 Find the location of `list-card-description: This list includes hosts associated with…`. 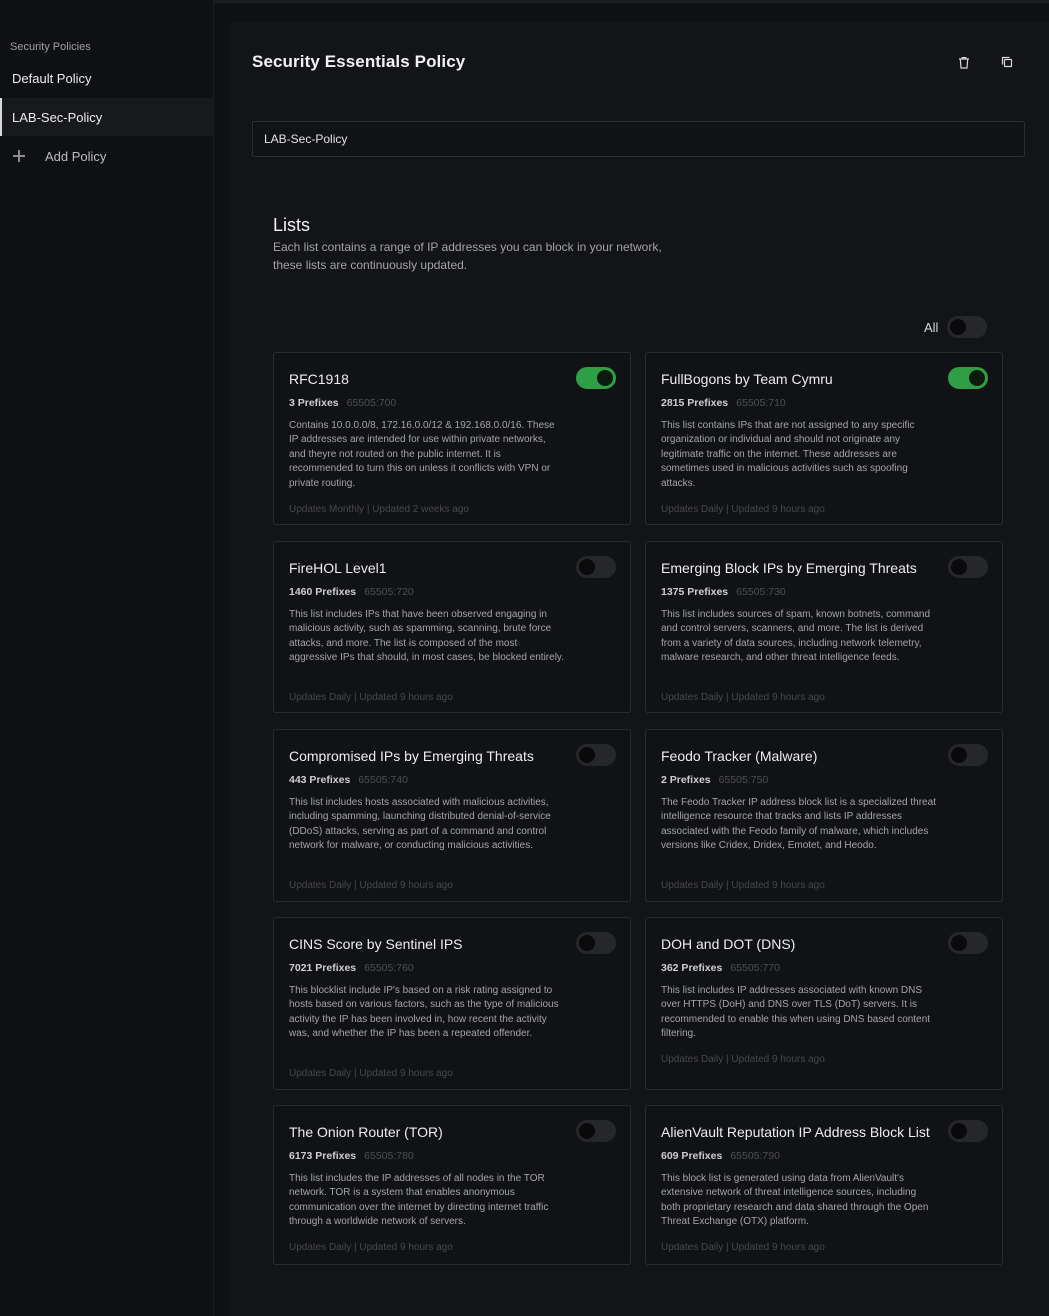

list-card-description: This list includes hosts associated with… is located at coordinates (420, 824).